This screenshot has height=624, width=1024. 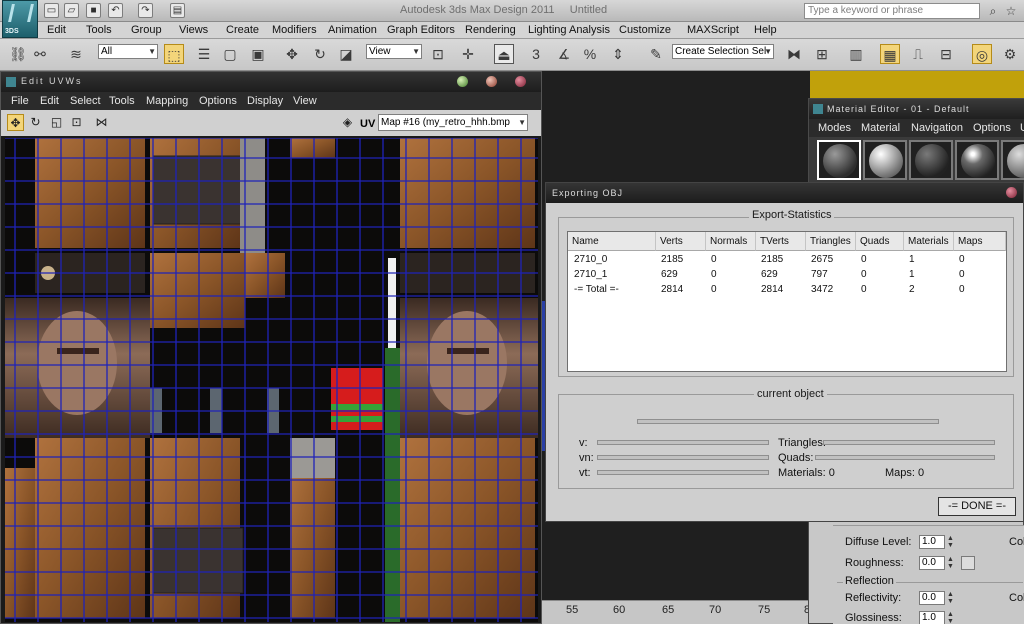 What do you see at coordinates (564, 54) in the screenshot?
I see `angle-snap-icon: ∡` at bounding box center [564, 54].